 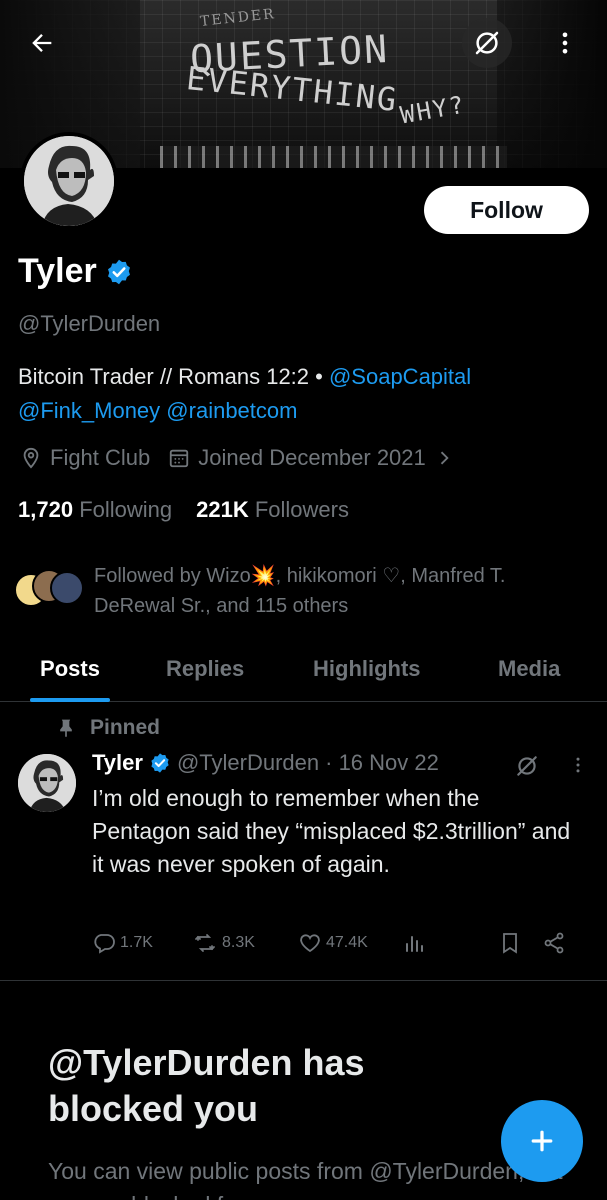 I want to click on following-label: Following, so click(x=126, y=509).